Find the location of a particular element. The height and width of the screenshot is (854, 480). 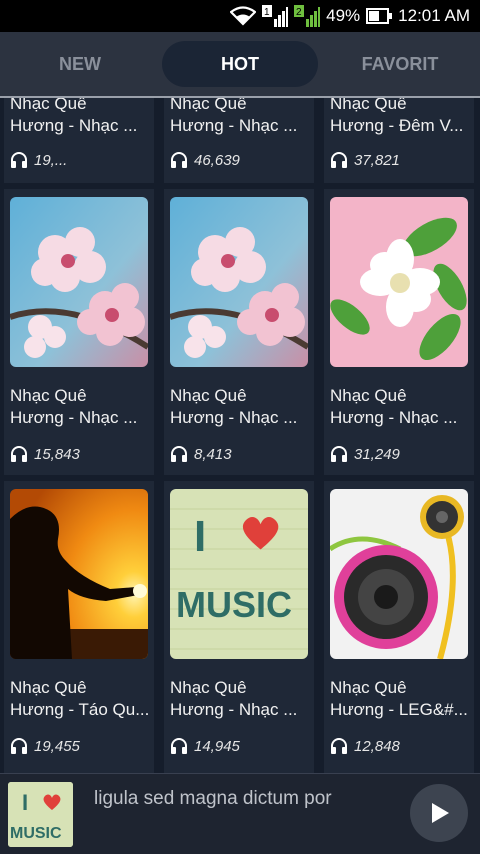

now-playing-title: ligula sed magna dictum por is located at coordinates (213, 798).